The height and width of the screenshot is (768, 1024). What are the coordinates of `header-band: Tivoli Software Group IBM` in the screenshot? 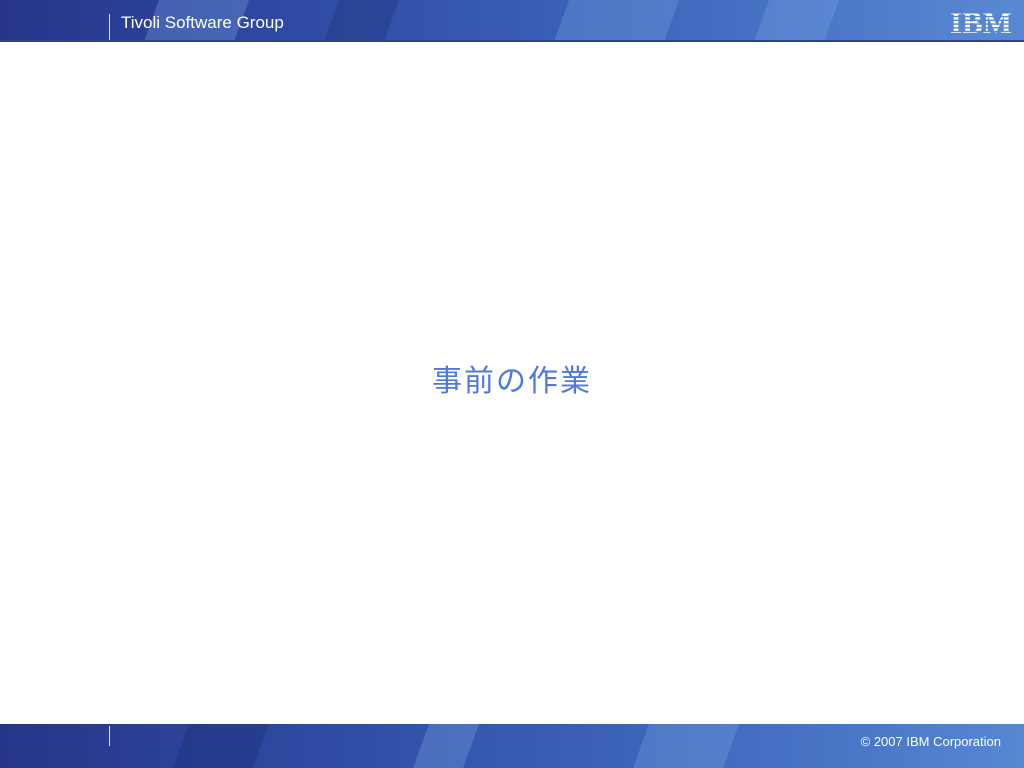 It's located at (512, 21).